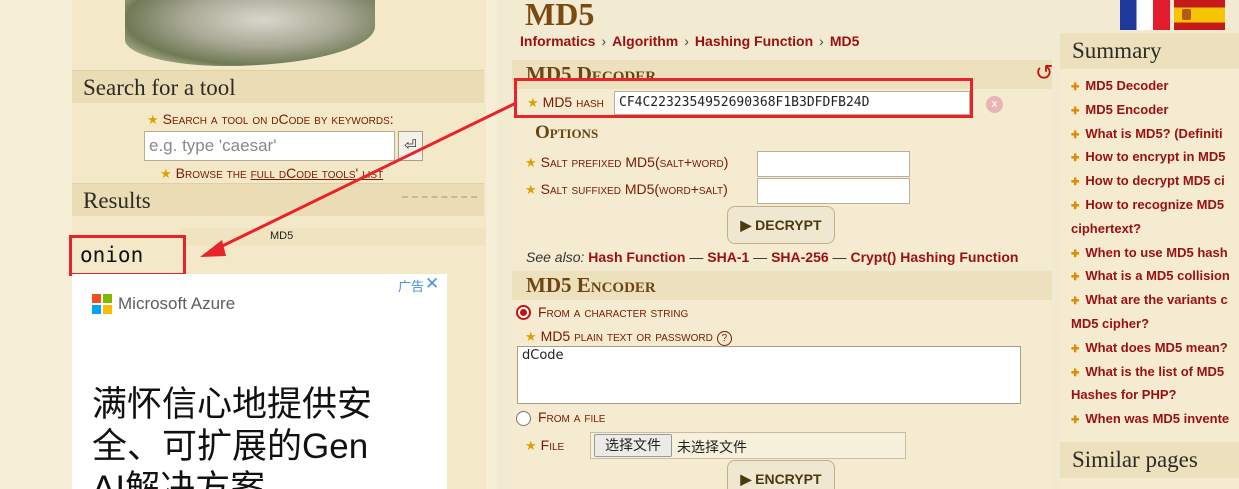 Image resolution: width=1239 pixels, height=489 pixels. What do you see at coordinates (636, 257) in the screenshot?
I see `see-also-hash-function: Hash Function` at bounding box center [636, 257].